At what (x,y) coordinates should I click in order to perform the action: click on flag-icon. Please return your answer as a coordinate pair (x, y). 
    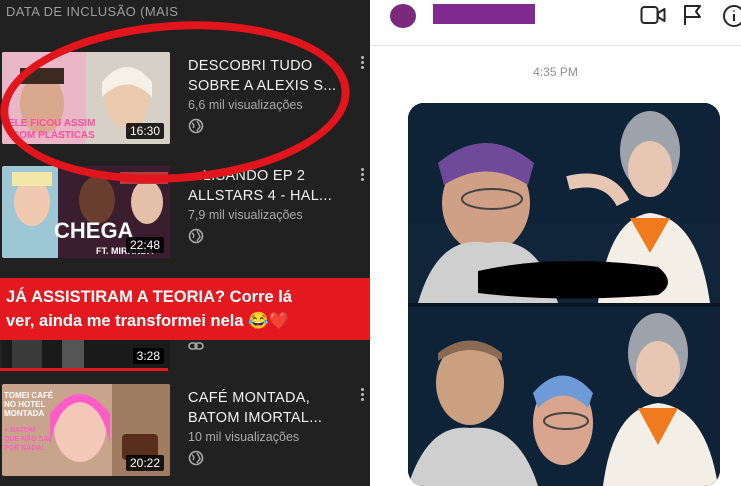
    Looking at the image, I should click on (693, 15).